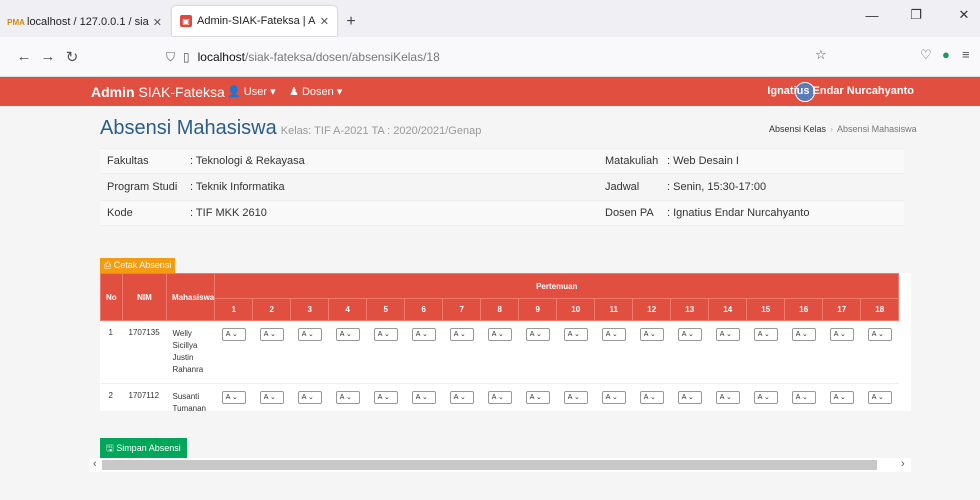 This screenshot has height=500, width=980. I want to click on close-window-icon: ✕, so click(964, 15).